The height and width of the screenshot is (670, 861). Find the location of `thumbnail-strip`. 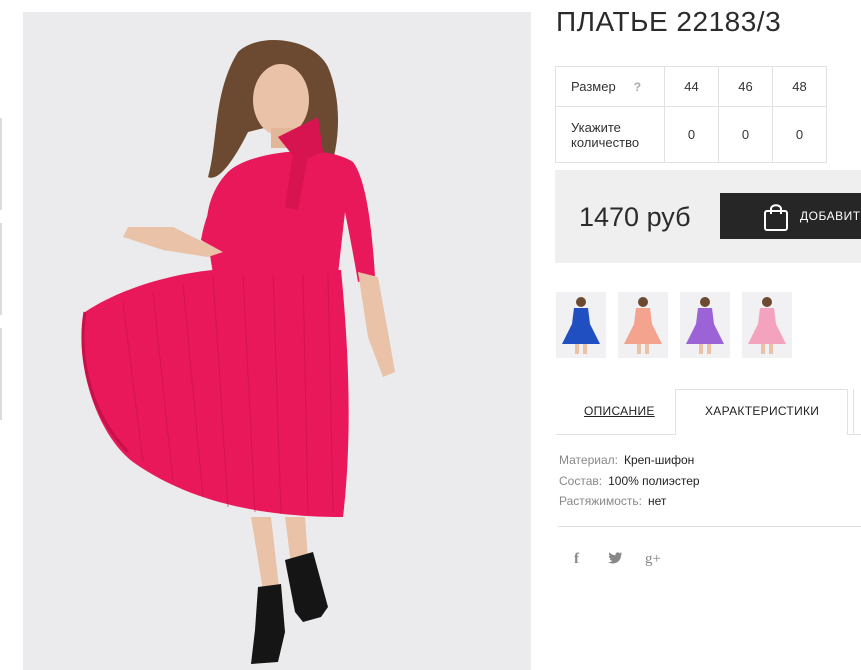

thumbnail-strip is located at coordinates (1, 335).